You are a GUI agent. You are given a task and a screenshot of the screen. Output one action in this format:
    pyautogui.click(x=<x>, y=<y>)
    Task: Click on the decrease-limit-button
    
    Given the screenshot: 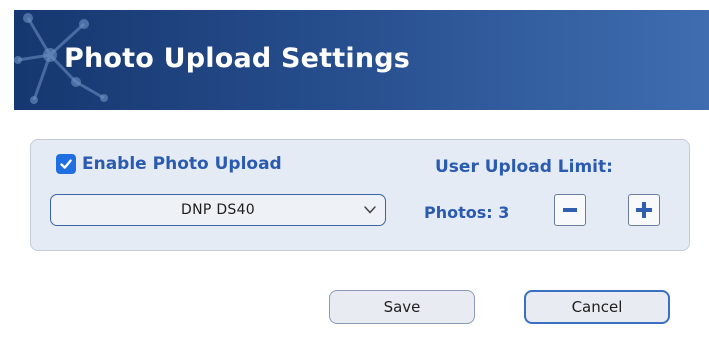 What is the action you would take?
    pyautogui.click(x=570, y=210)
    